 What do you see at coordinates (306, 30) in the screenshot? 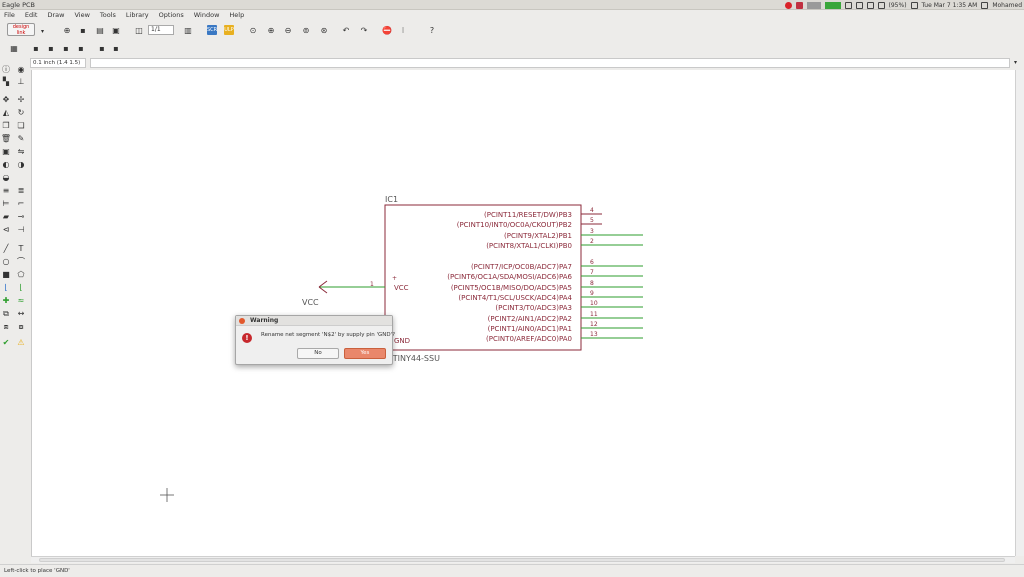
I see `zoom-redraw-icon: ⊚` at bounding box center [306, 30].